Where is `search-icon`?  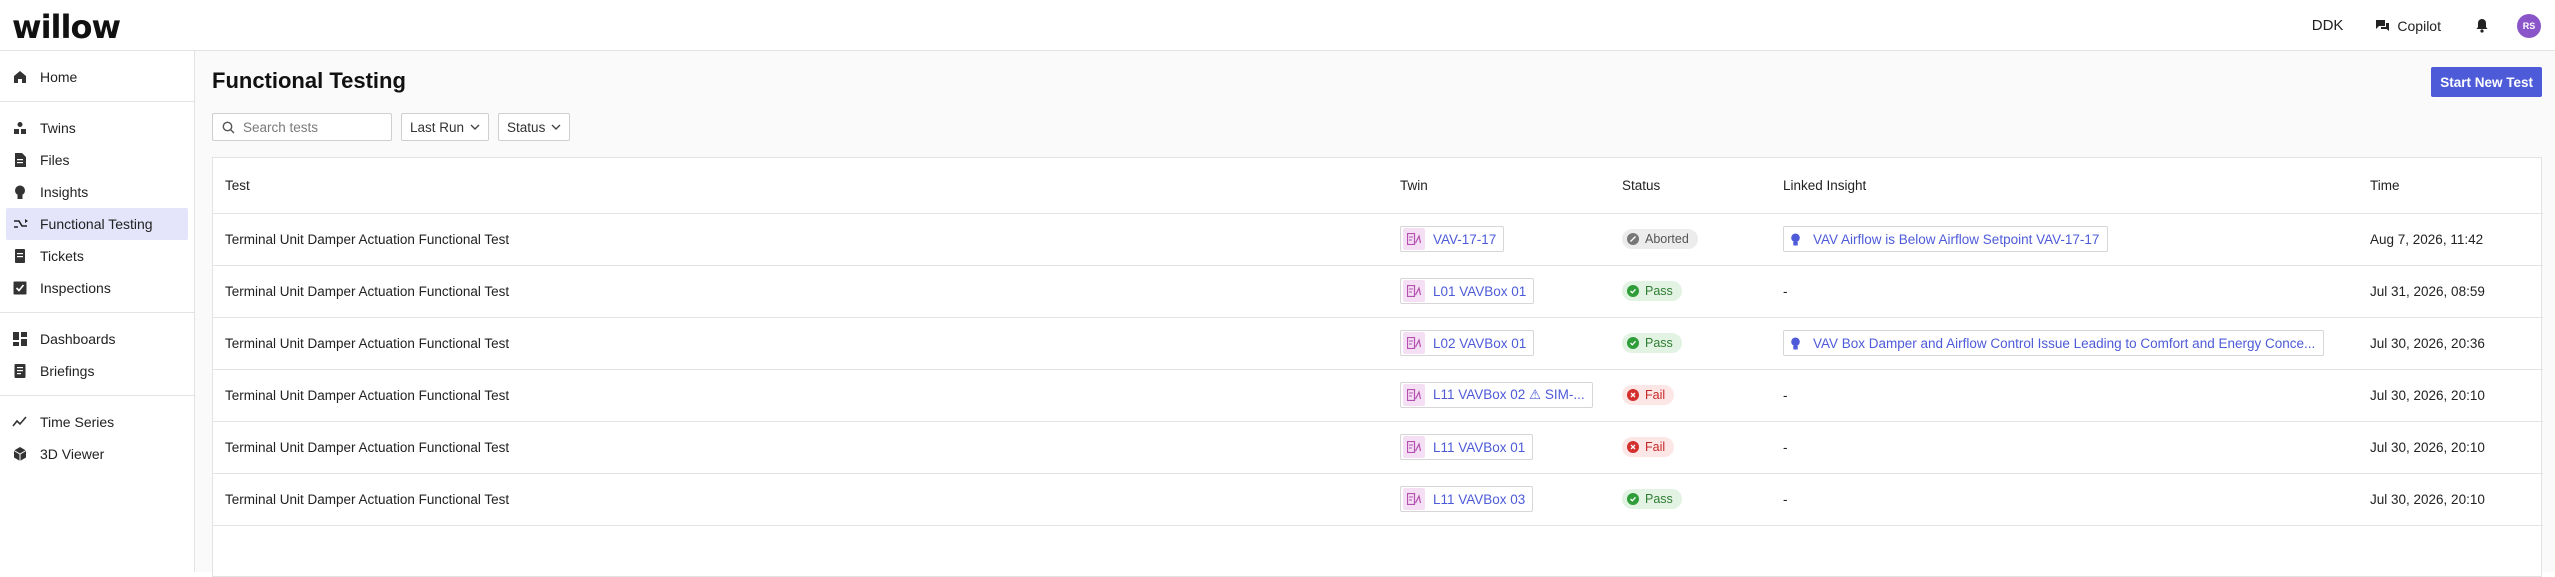 search-icon is located at coordinates (228, 127).